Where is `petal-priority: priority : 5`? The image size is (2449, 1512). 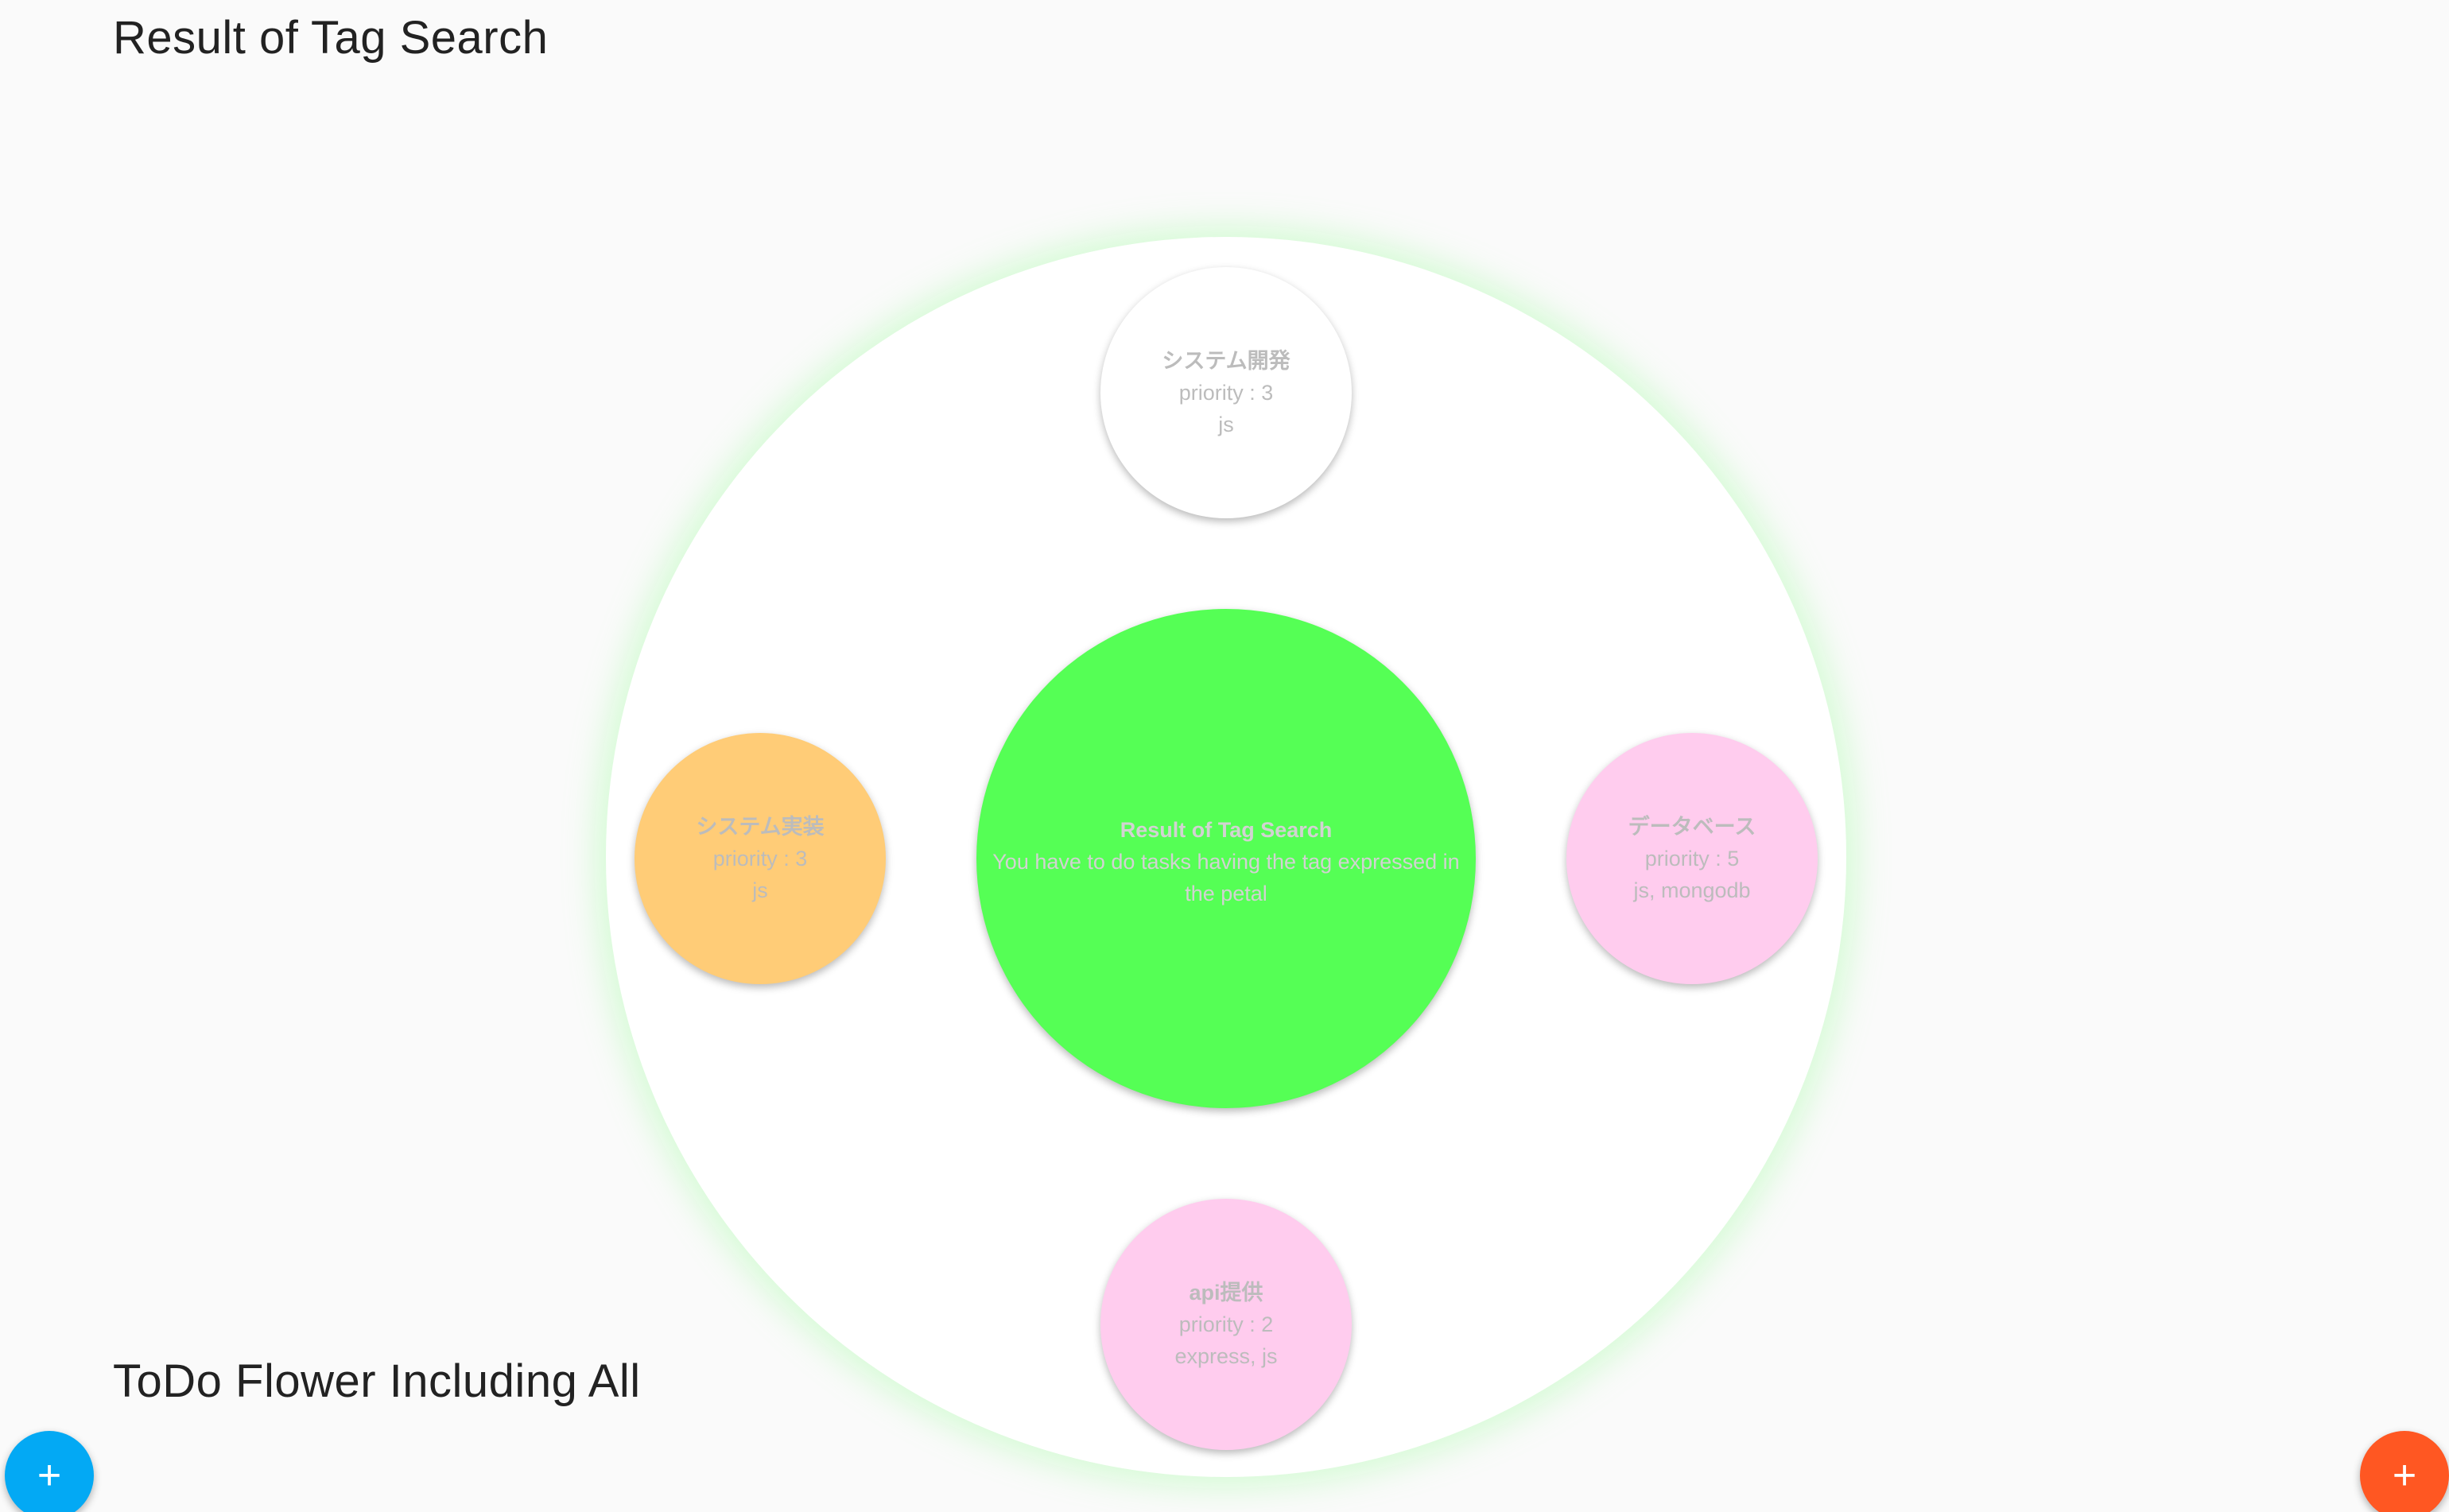
petal-priority: priority : 5 is located at coordinates (1692, 858).